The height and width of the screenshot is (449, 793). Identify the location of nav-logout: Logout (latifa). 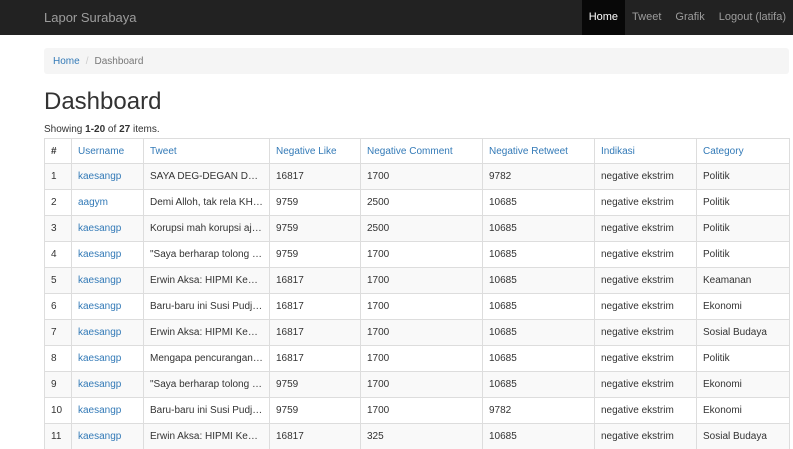
(752, 17).